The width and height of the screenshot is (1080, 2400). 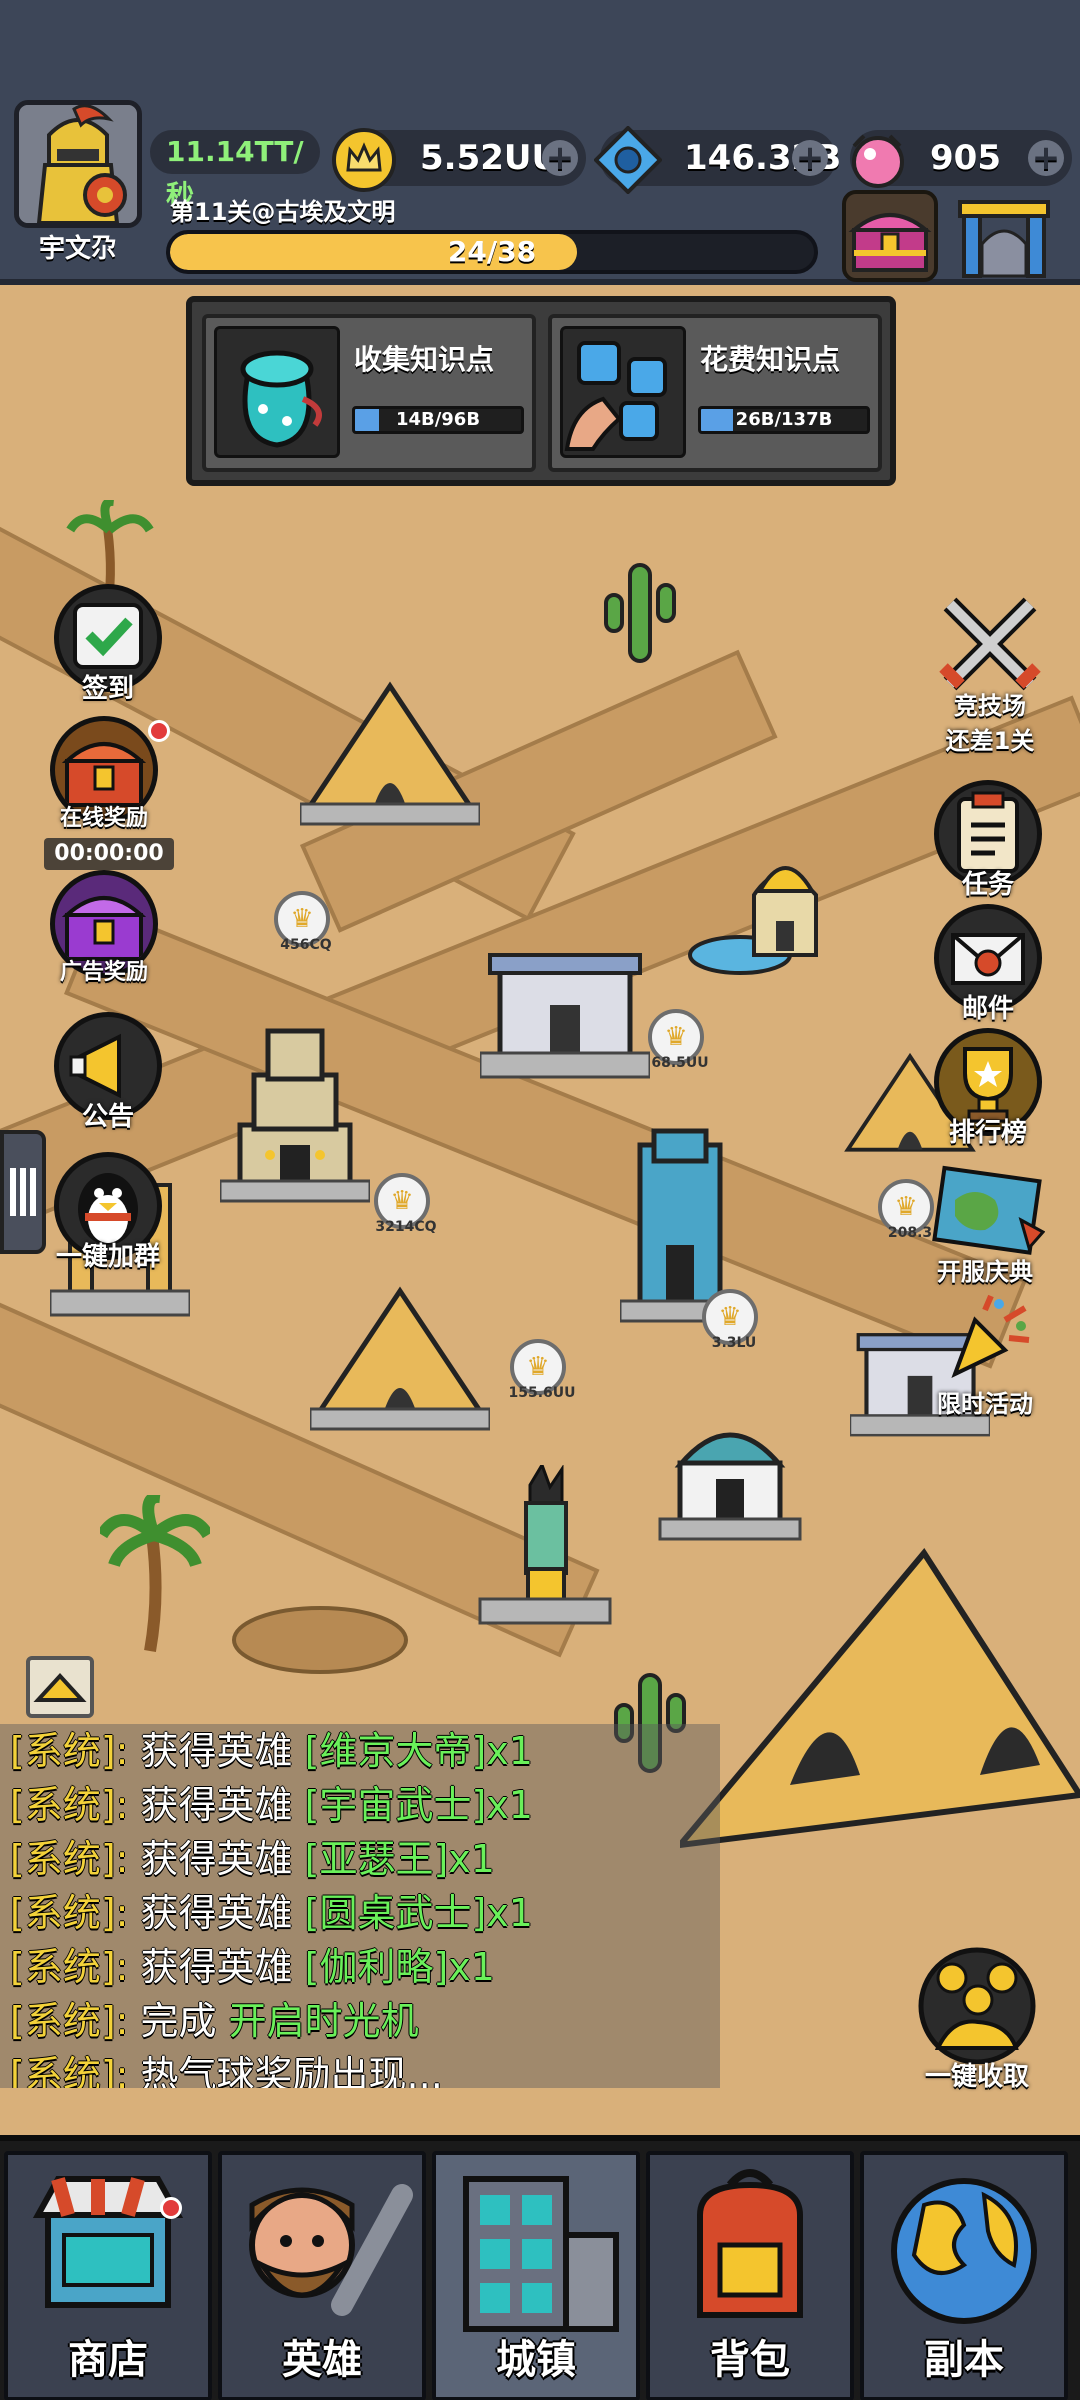 I want to click on nav-heroes: 英雄, so click(x=322, y=2275).